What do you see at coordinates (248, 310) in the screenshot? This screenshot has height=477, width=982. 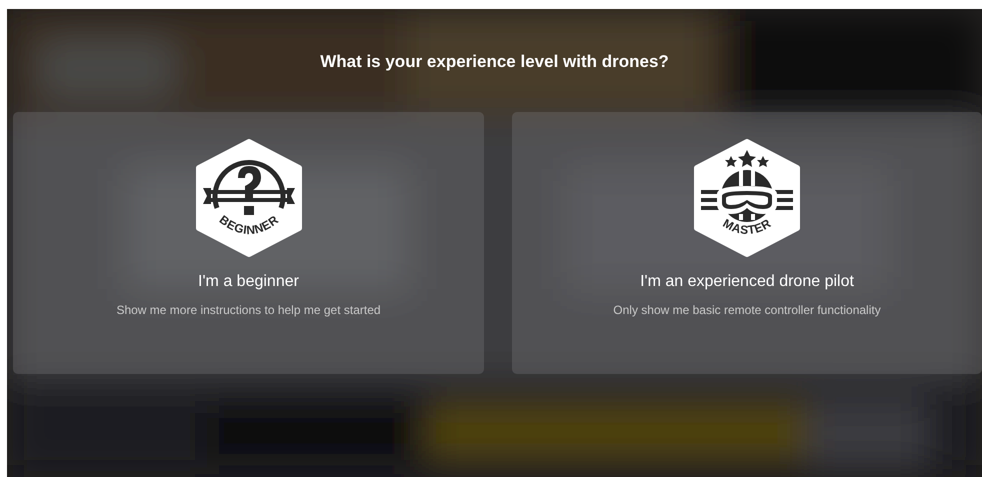 I see `option-description: Show me more instructions to help me get started` at bounding box center [248, 310].